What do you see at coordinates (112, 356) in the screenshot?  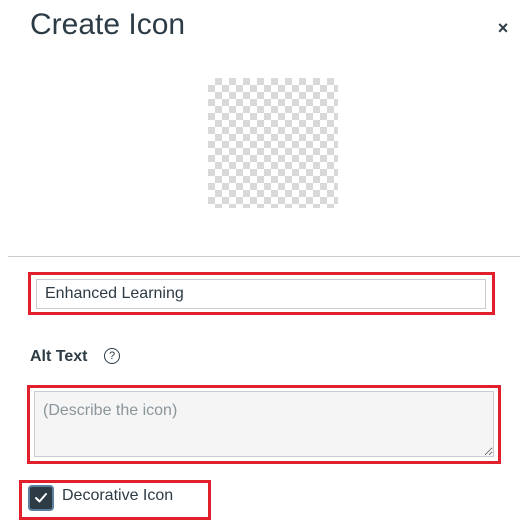 I see `help-icon: ?` at bounding box center [112, 356].